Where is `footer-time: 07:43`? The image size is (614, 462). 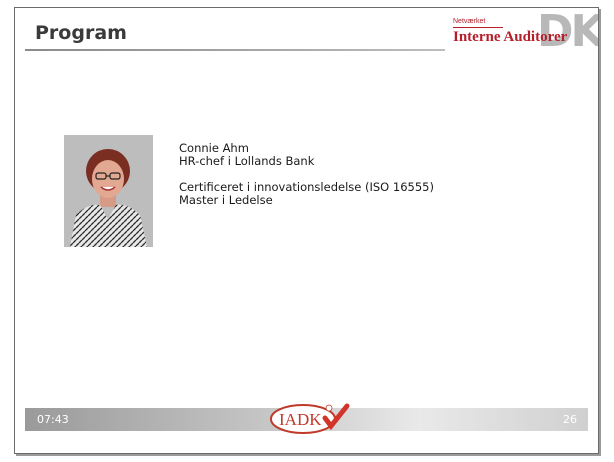 footer-time: 07:43 is located at coordinates (53, 419).